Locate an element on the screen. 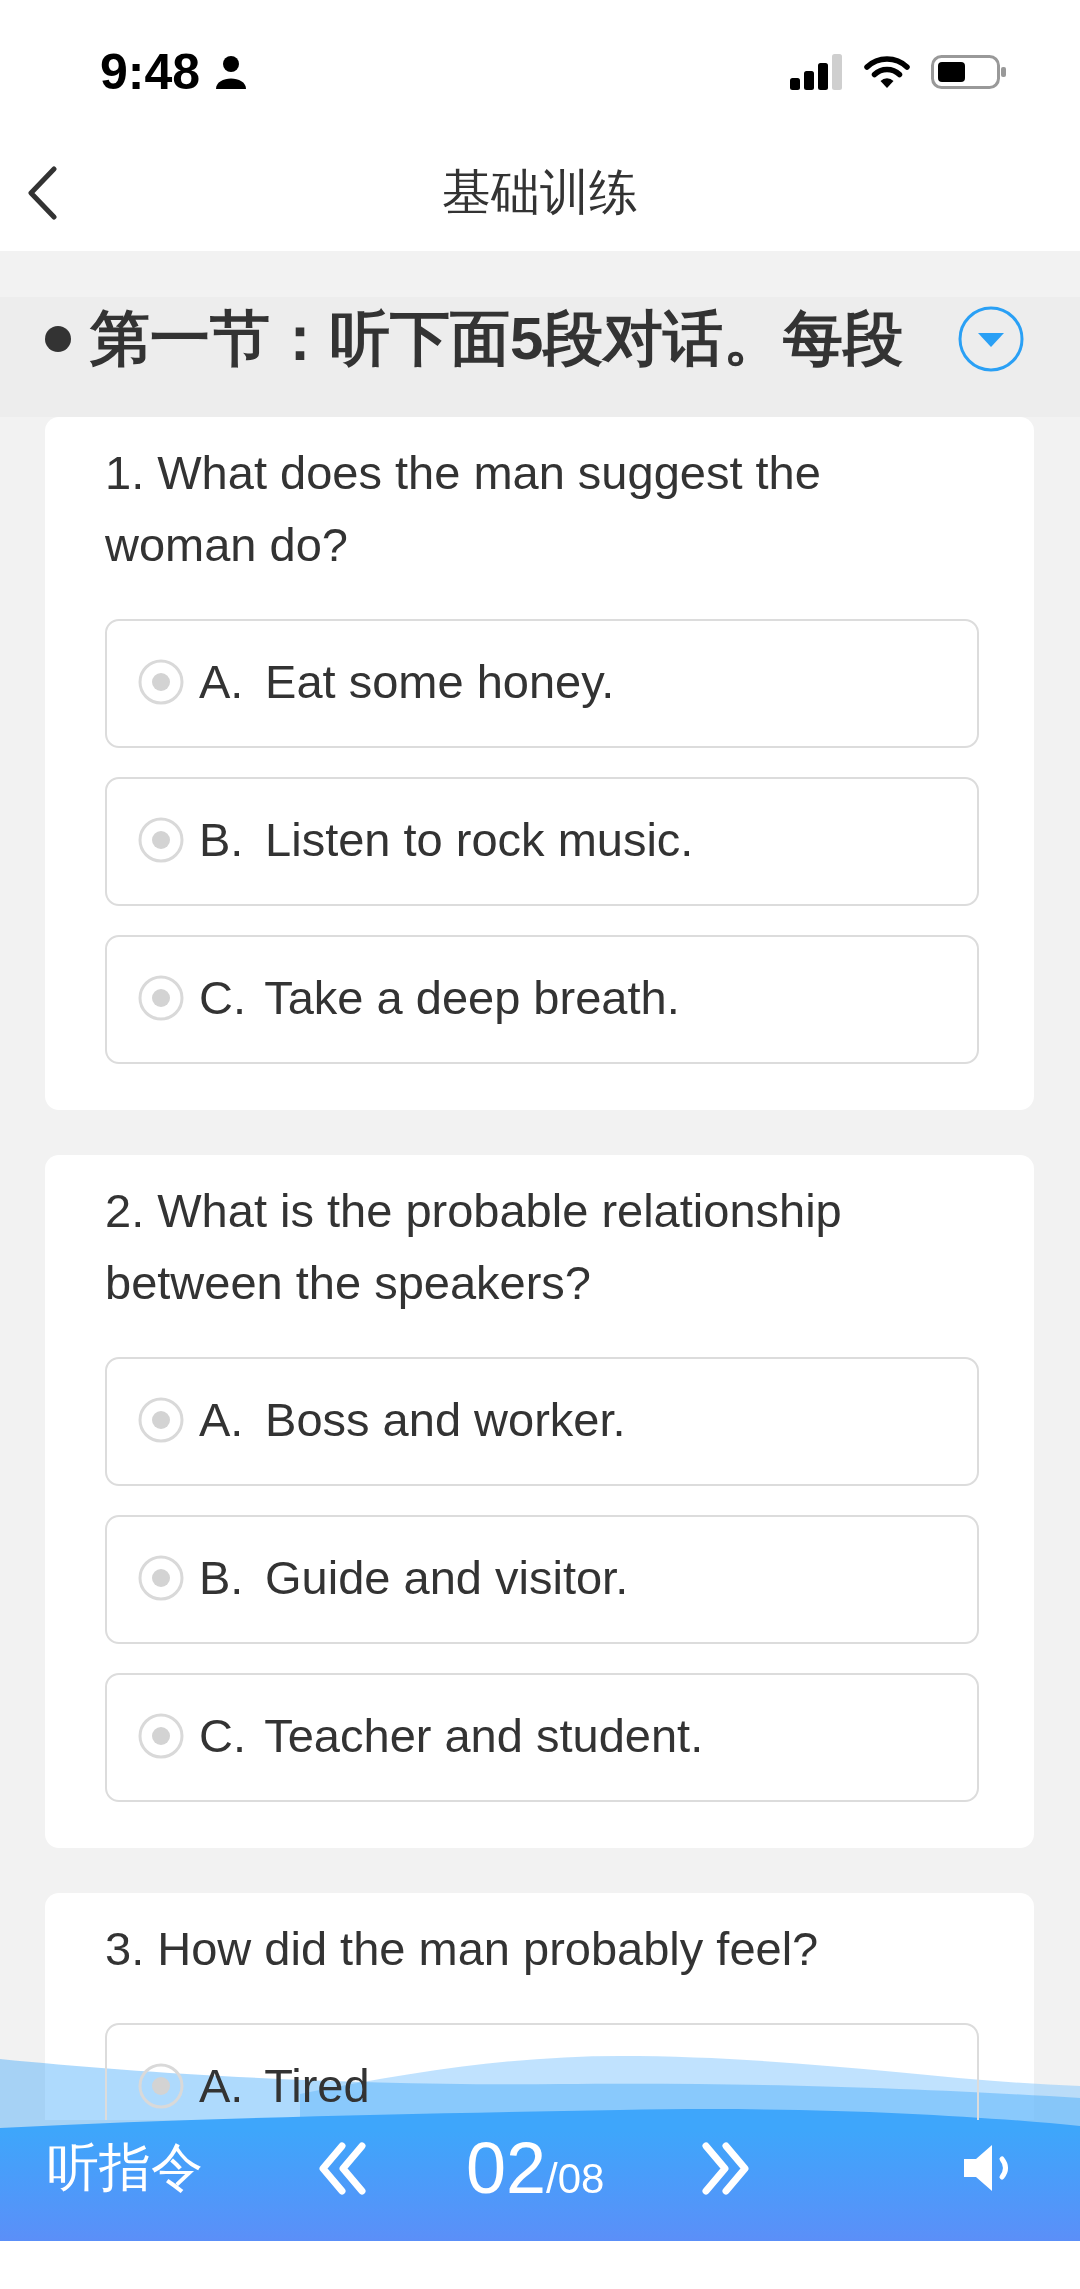 The height and width of the screenshot is (2289, 1080). question-text: 1. What does the man suggest the woman do? is located at coordinates (463, 509).